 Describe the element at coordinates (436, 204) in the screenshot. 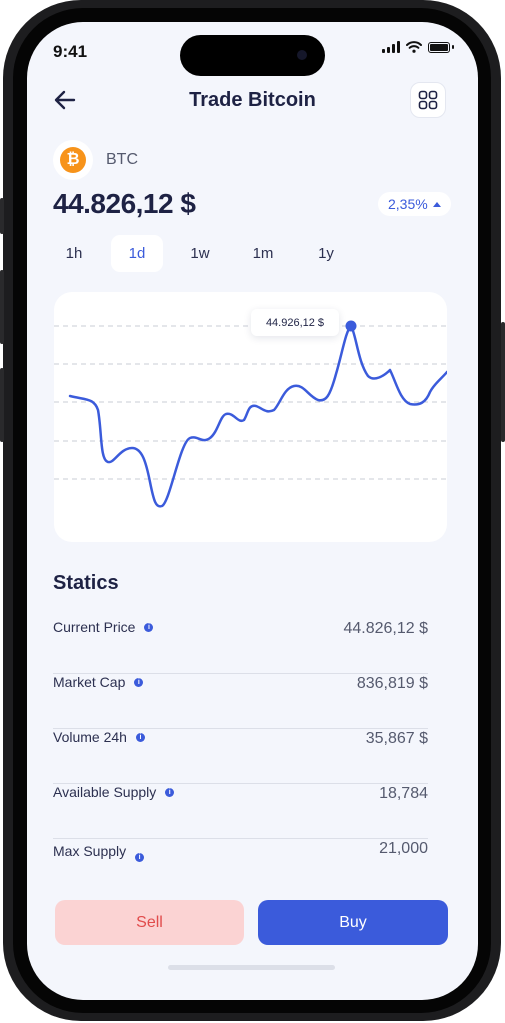

I see `caret-up-icon` at that location.